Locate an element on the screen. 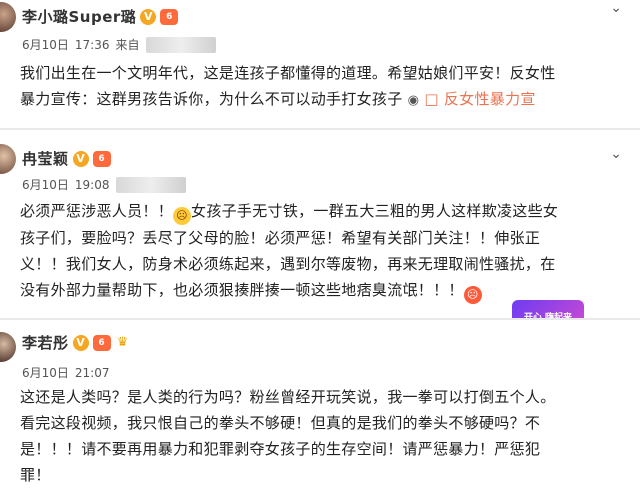  username: 冉莹颖 is located at coordinates (45, 158).